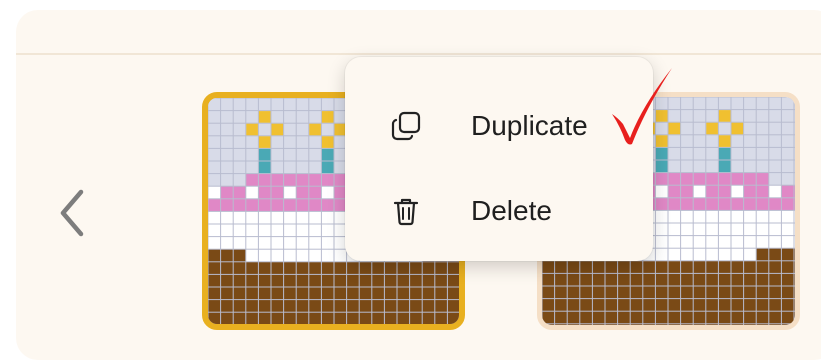 This screenshot has height=360, width=821. What do you see at coordinates (406, 211) in the screenshot?
I see `trash-icon` at bounding box center [406, 211].